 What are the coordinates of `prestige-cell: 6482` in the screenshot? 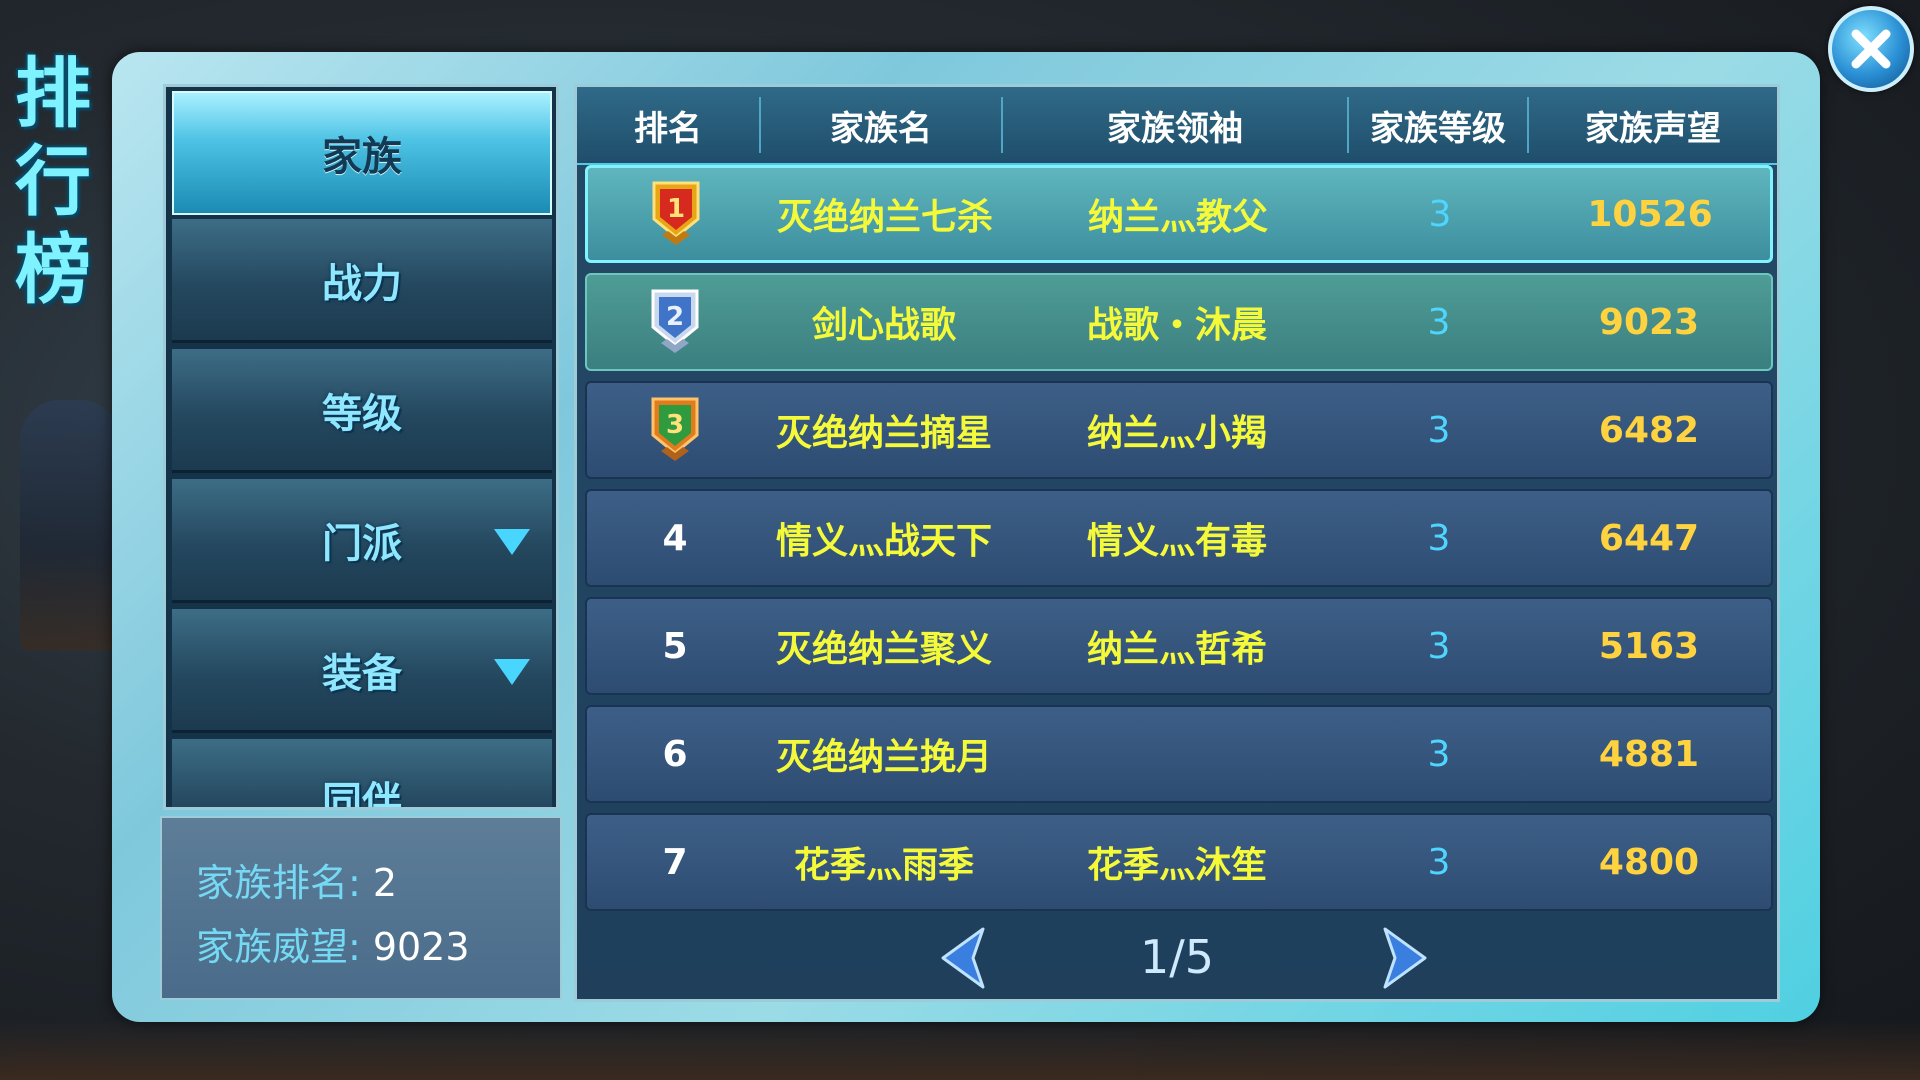 It's located at (1649, 430).